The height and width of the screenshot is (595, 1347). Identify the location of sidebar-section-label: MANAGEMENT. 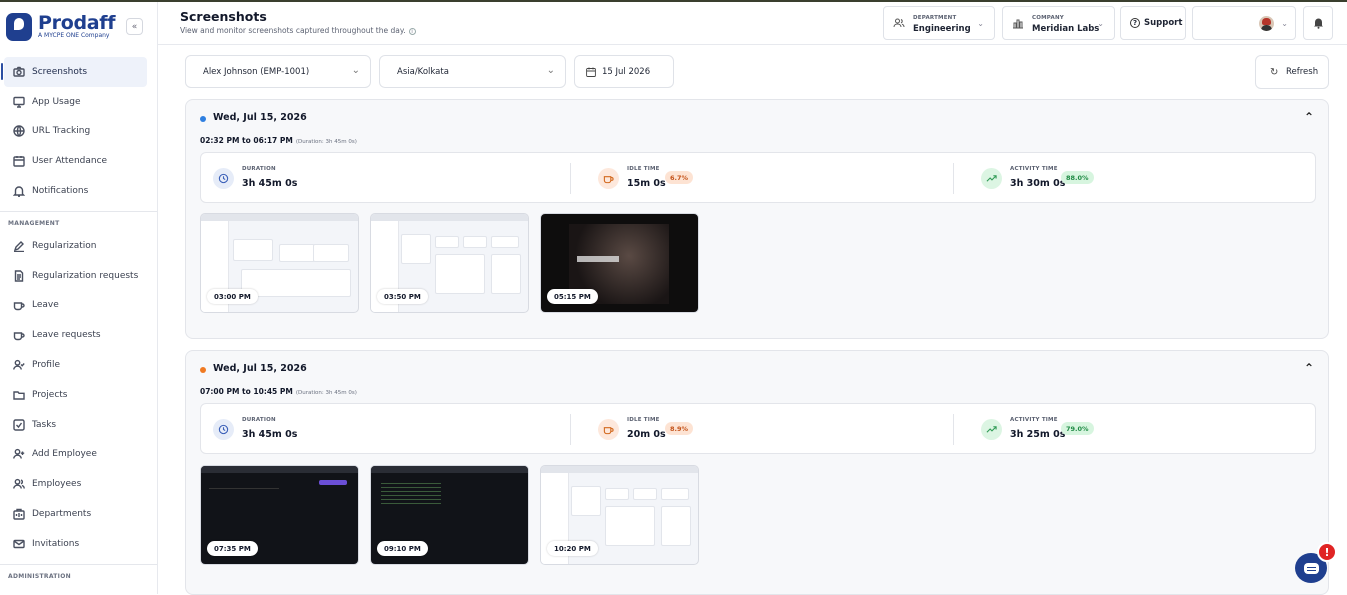
(34, 224).